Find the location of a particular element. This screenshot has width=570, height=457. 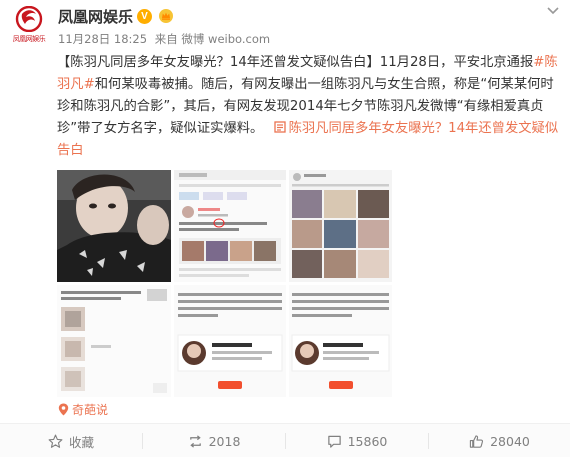

post-meta: 11月28日 18:25 来自 微博 weibo.com is located at coordinates (166, 39).